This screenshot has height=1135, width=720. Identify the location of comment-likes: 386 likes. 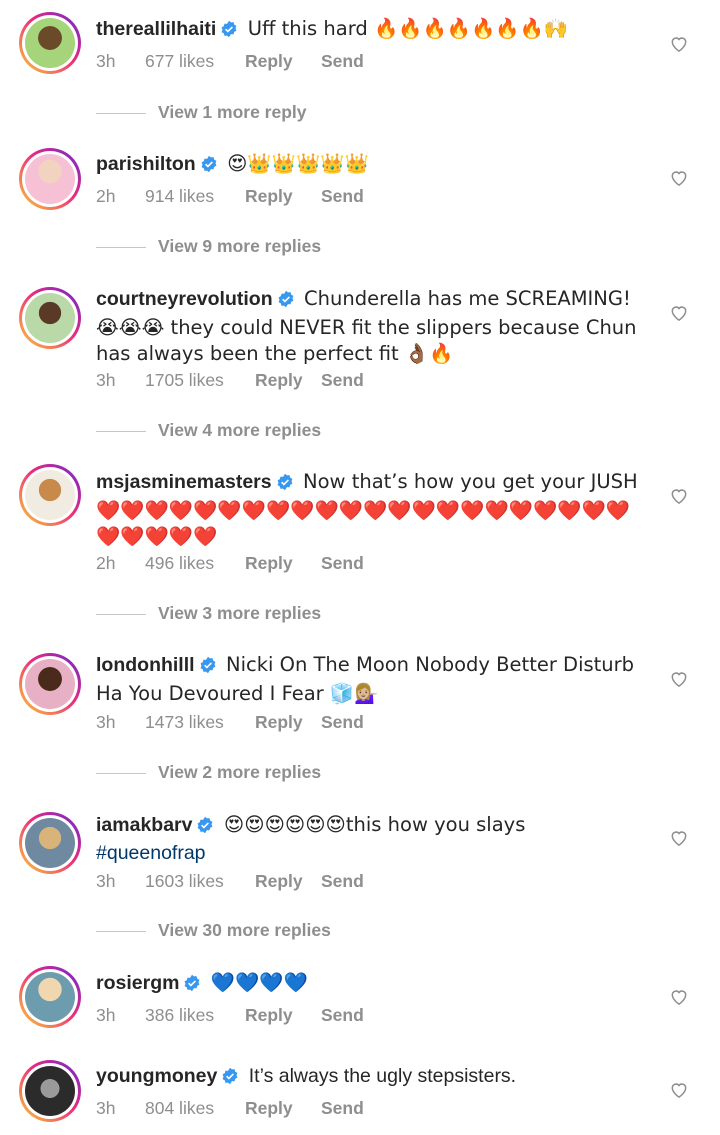
(195, 1015).